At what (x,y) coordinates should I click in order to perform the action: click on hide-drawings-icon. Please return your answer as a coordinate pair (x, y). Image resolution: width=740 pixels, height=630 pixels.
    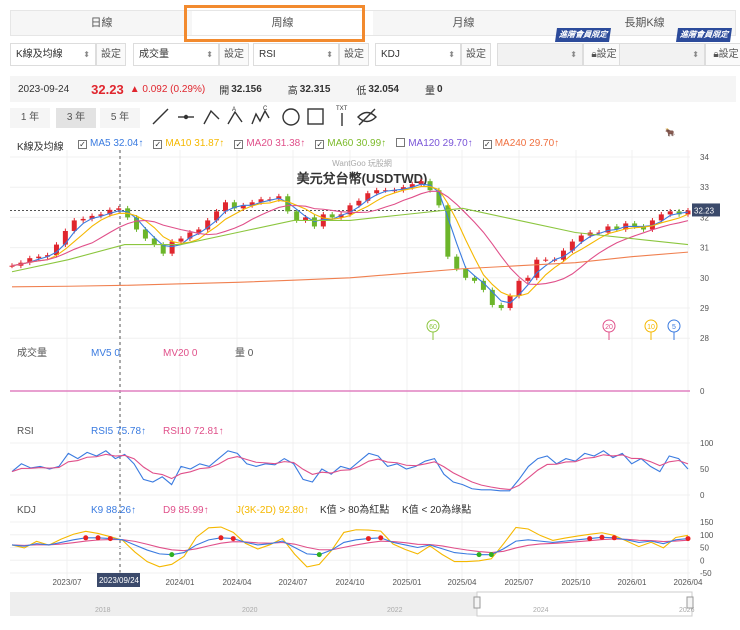
    Looking at the image, I should click on (367, 117).